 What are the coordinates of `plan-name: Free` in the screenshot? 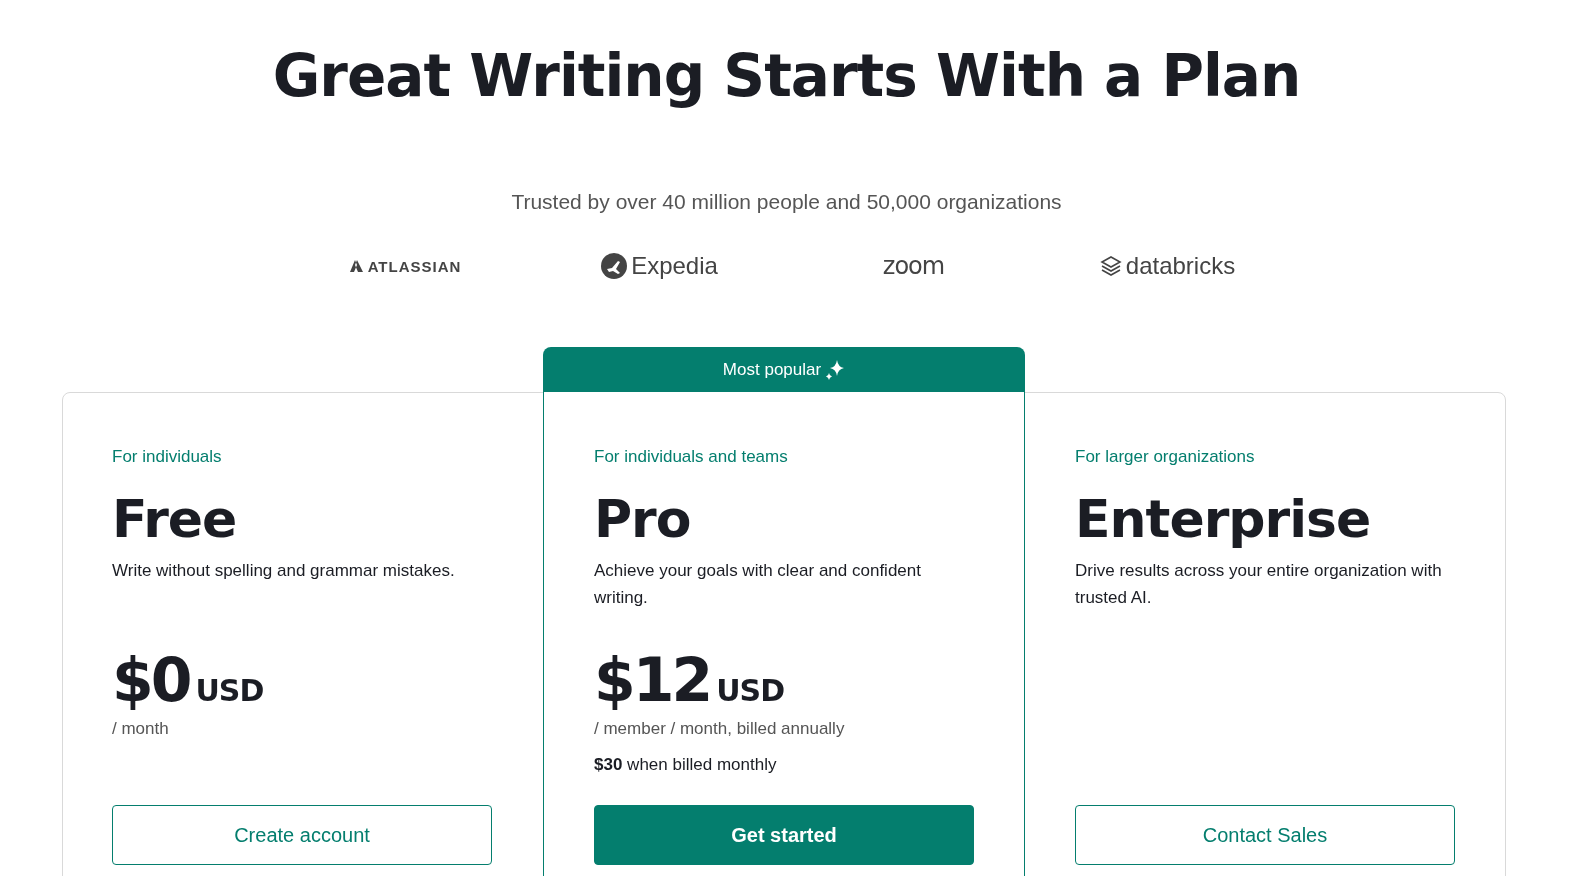 It's located at (175, 519).